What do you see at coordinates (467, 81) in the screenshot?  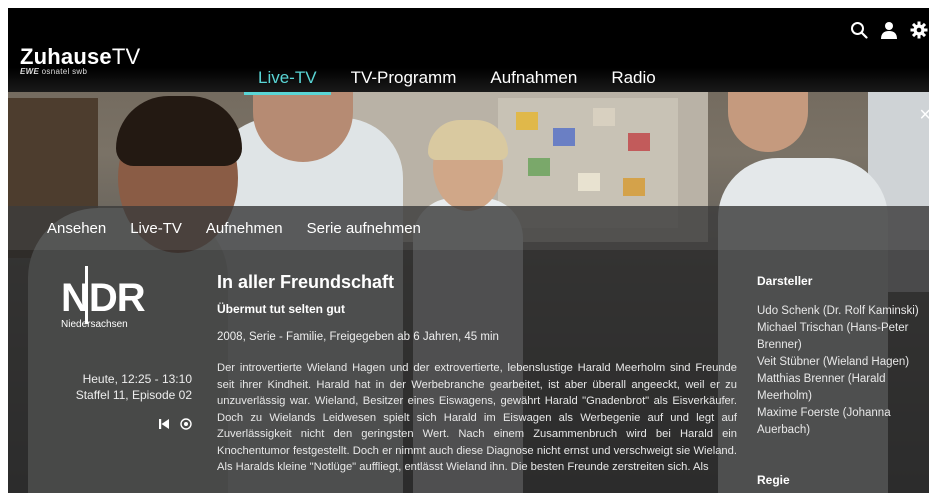 I see `main-nav: Live-TV TV-Programm Aufnahmen Radio` at bounding box center [467, 81].